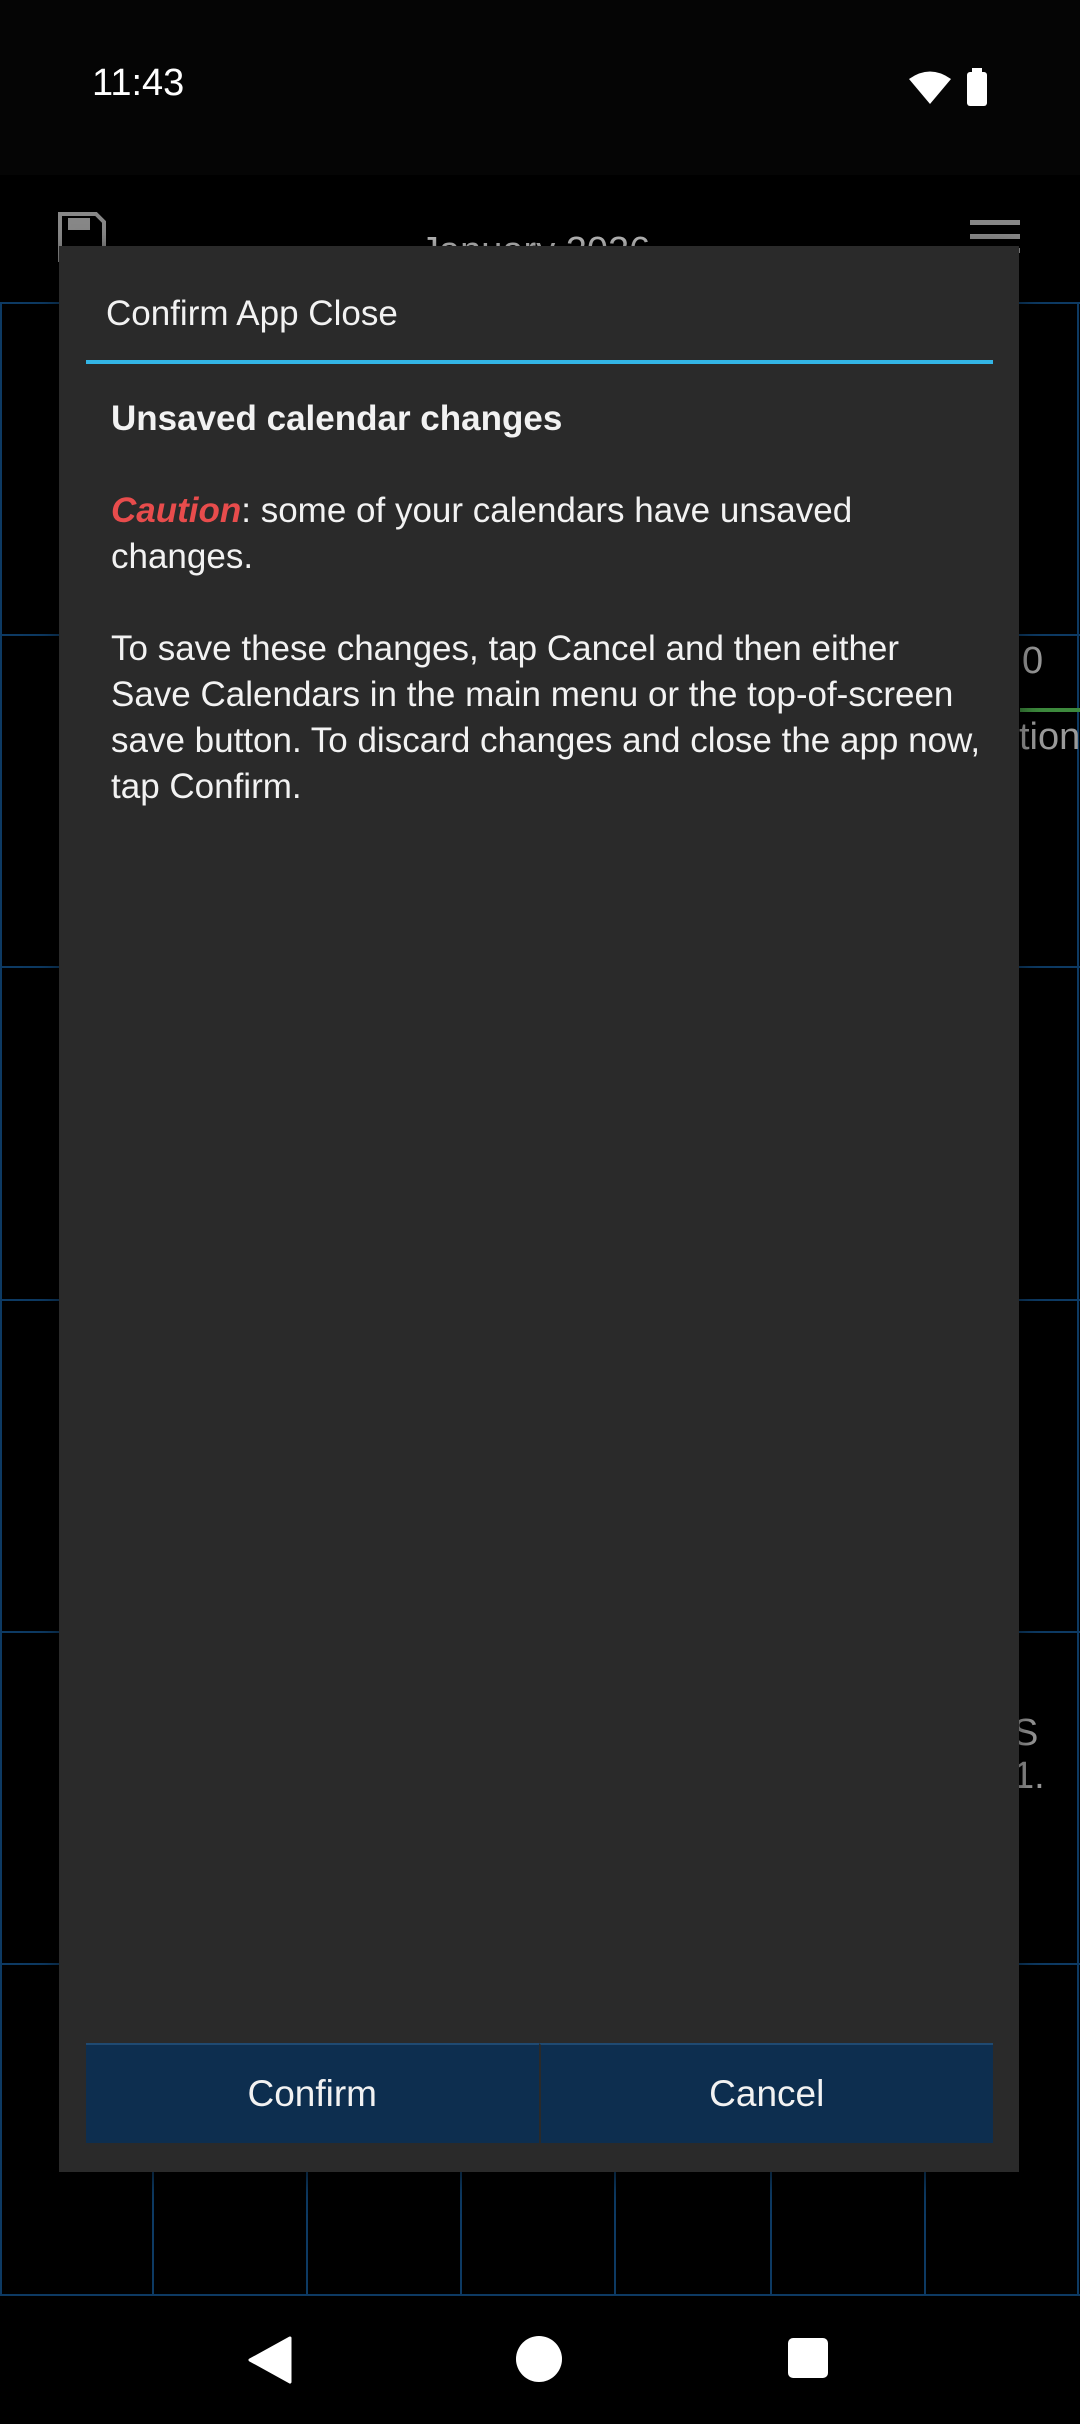 The height and width of the screenshot is (2424, 1080). Describe the element at coordinates (1033, 661) in the screenshot. I see `peek-text: 0` at that location.